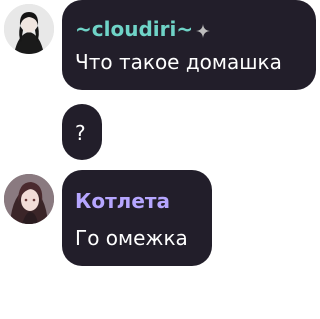 The image size is (320, 319). Describe the element at coordinates (178, 62) in the screenshot. I see `message-text-1: Что такое домашка` at that location.